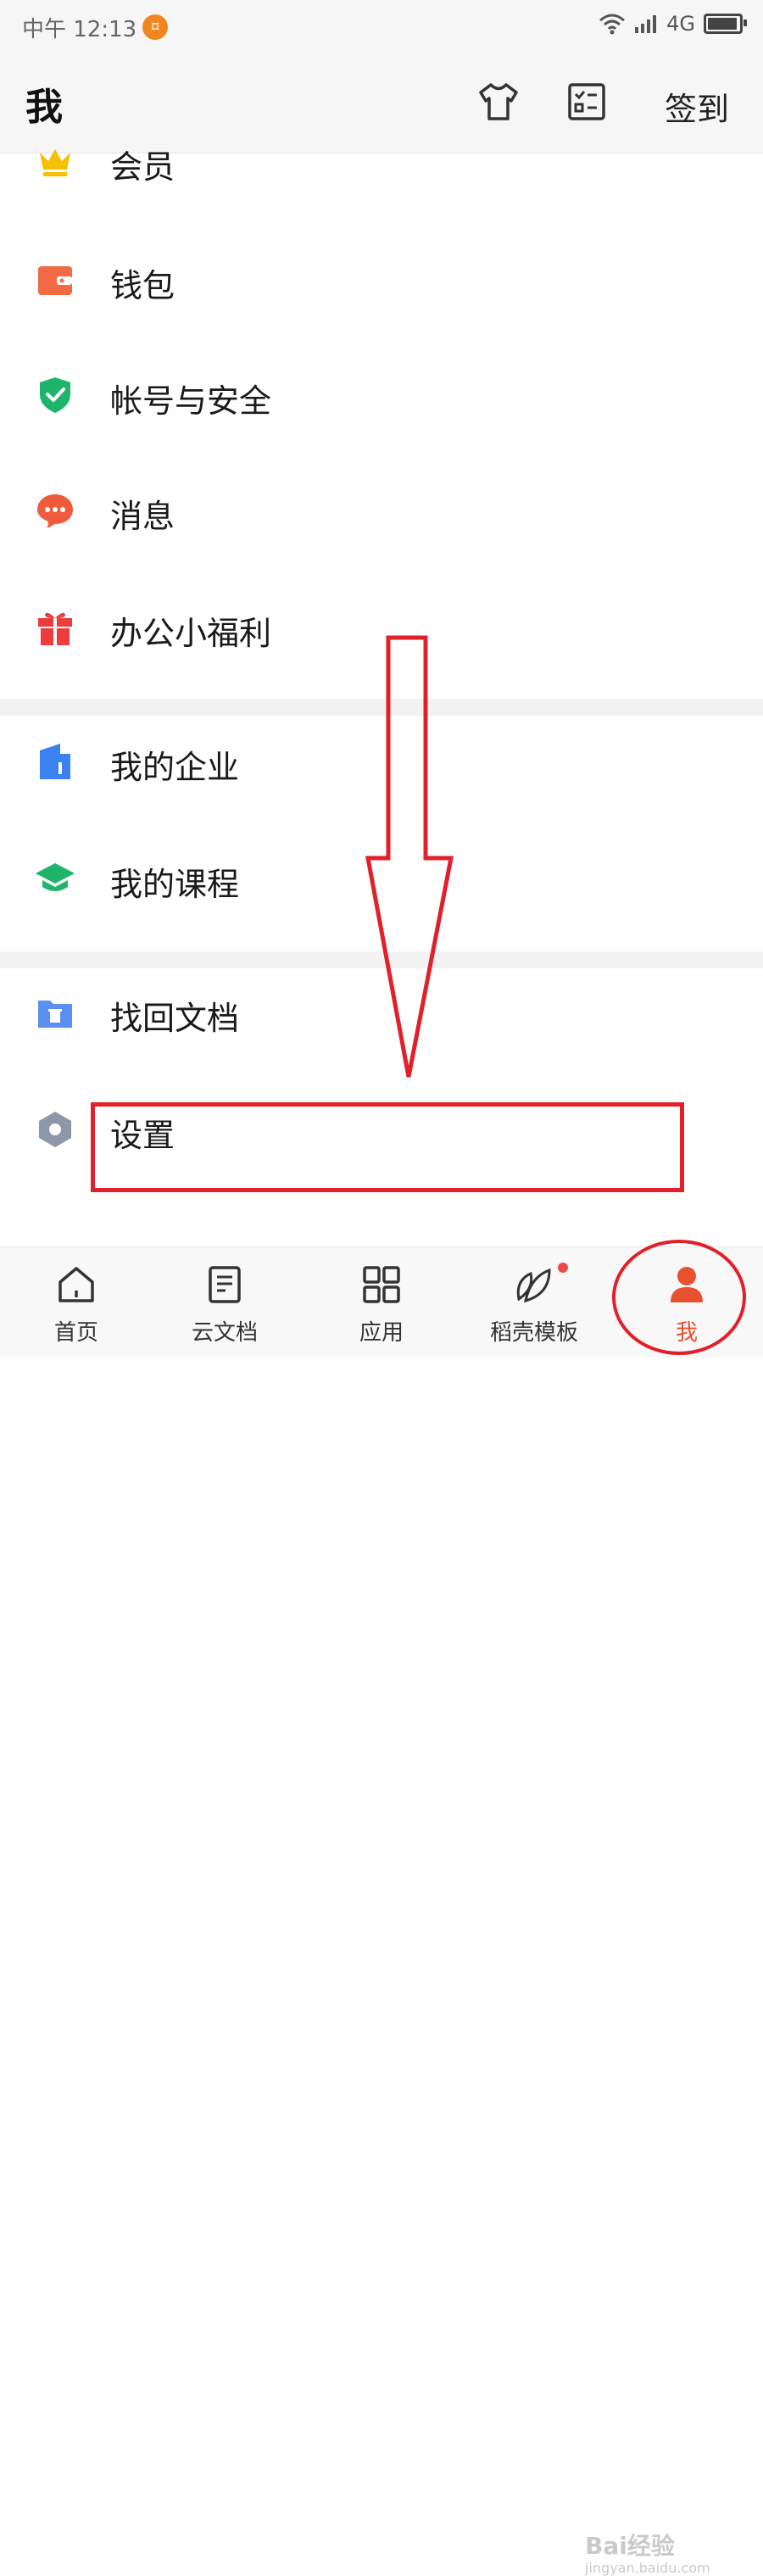 This screenshot has height=2576, width=763. What do you see at coordinates (55, 878) in the screenshot?
I see `graduation-cap-icon` at bounding box center [55, 878].